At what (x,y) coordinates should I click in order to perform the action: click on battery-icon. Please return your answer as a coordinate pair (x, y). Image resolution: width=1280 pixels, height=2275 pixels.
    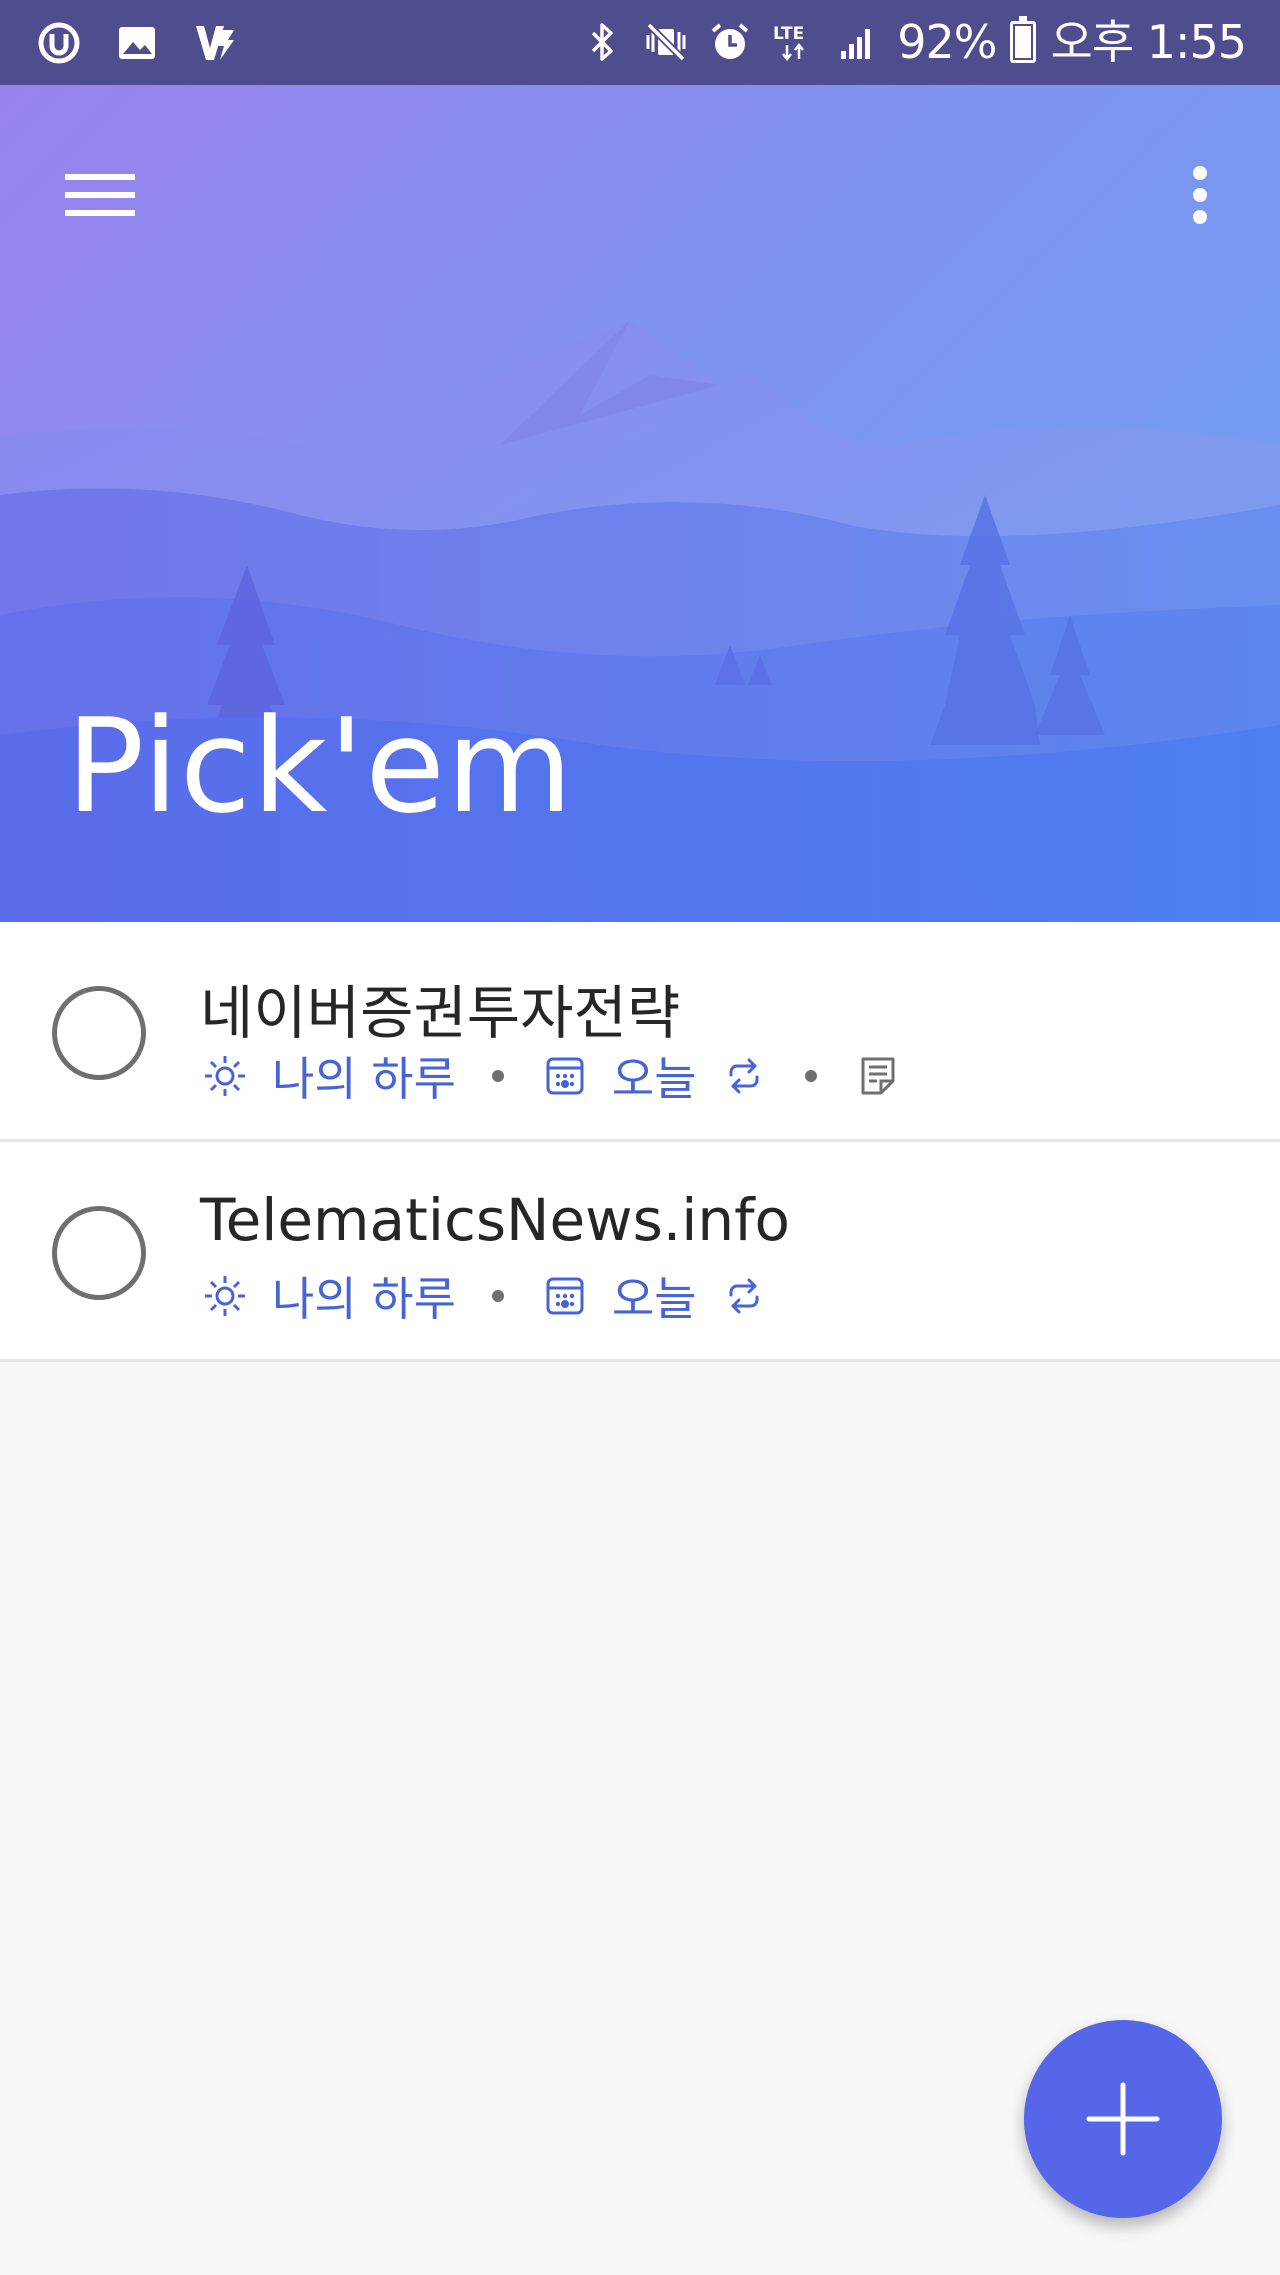
    Looking at the image, I should click on (1023, 39).